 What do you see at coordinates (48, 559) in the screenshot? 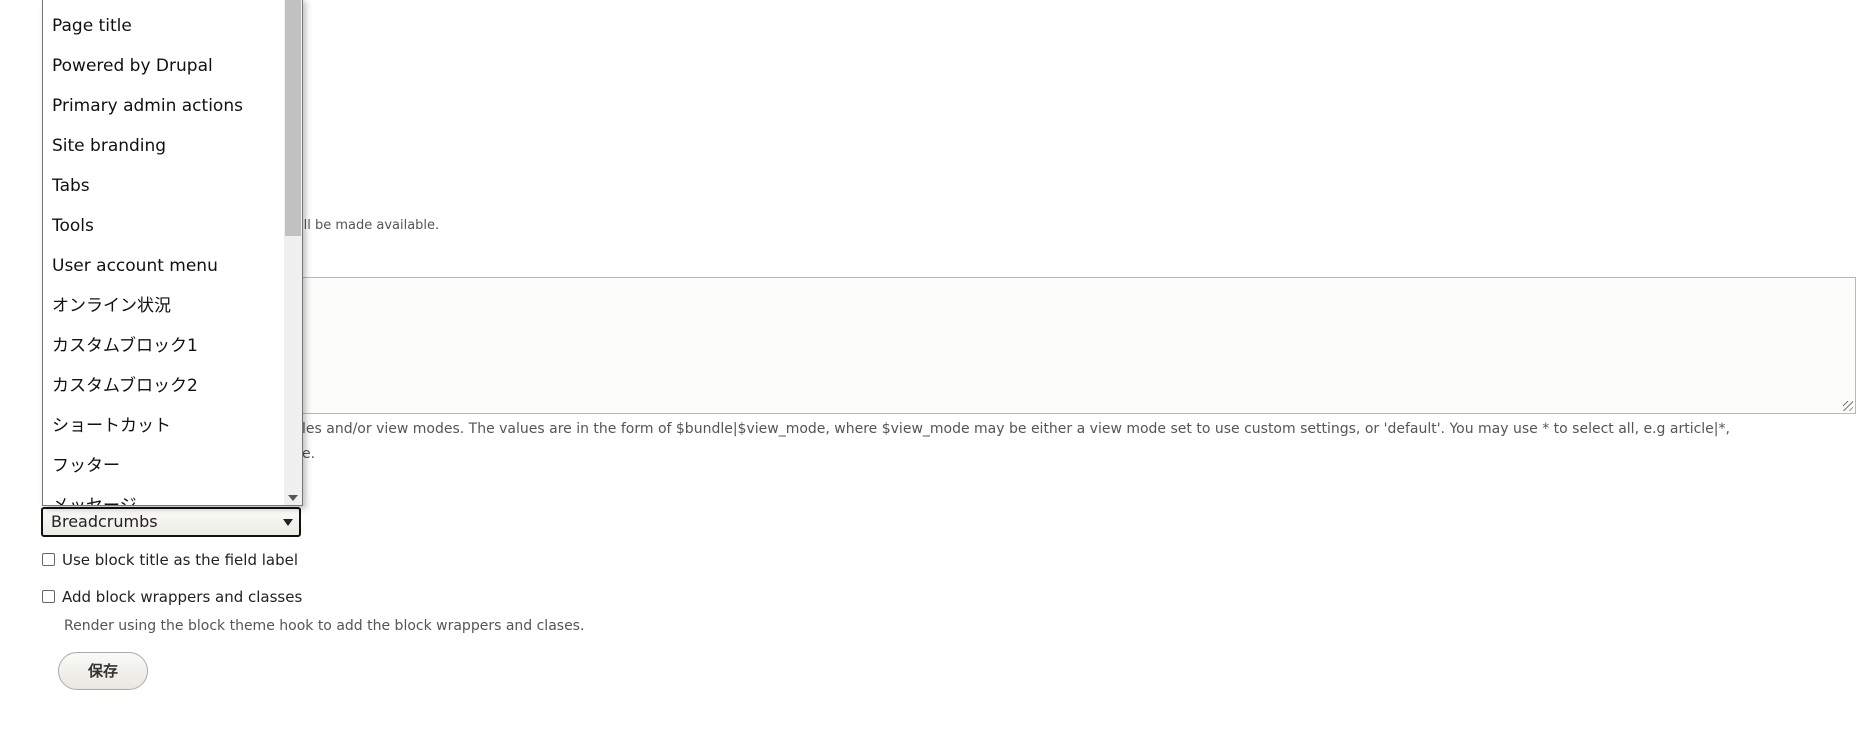
I see `use-block-title-checkbox` at bounding box center [48, 559].